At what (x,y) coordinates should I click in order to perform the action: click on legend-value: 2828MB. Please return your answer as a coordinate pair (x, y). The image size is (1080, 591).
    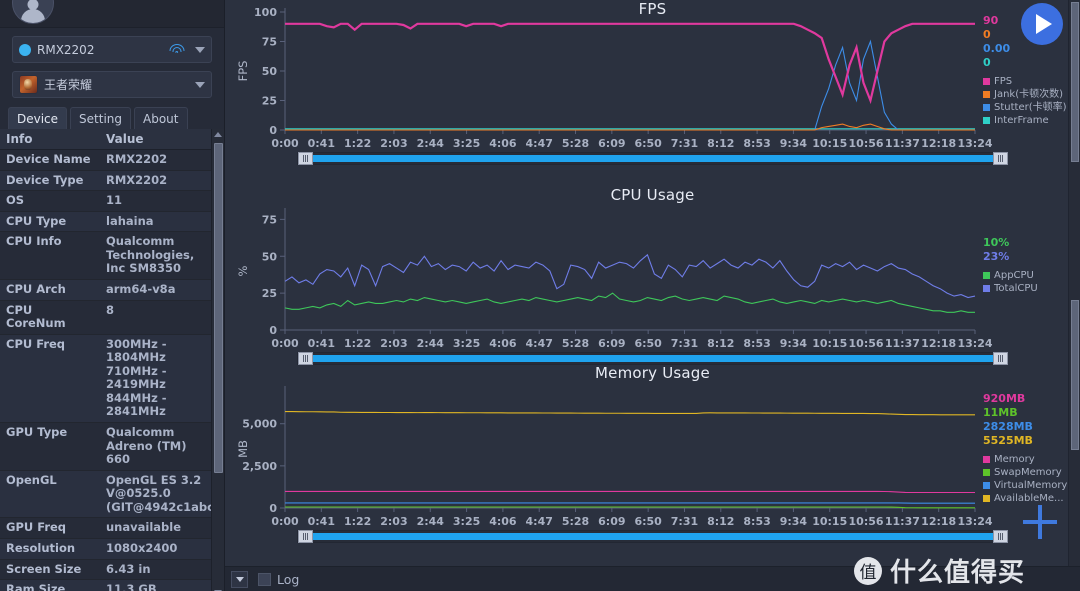
    Looking at the image, I should click on (1008, 426).